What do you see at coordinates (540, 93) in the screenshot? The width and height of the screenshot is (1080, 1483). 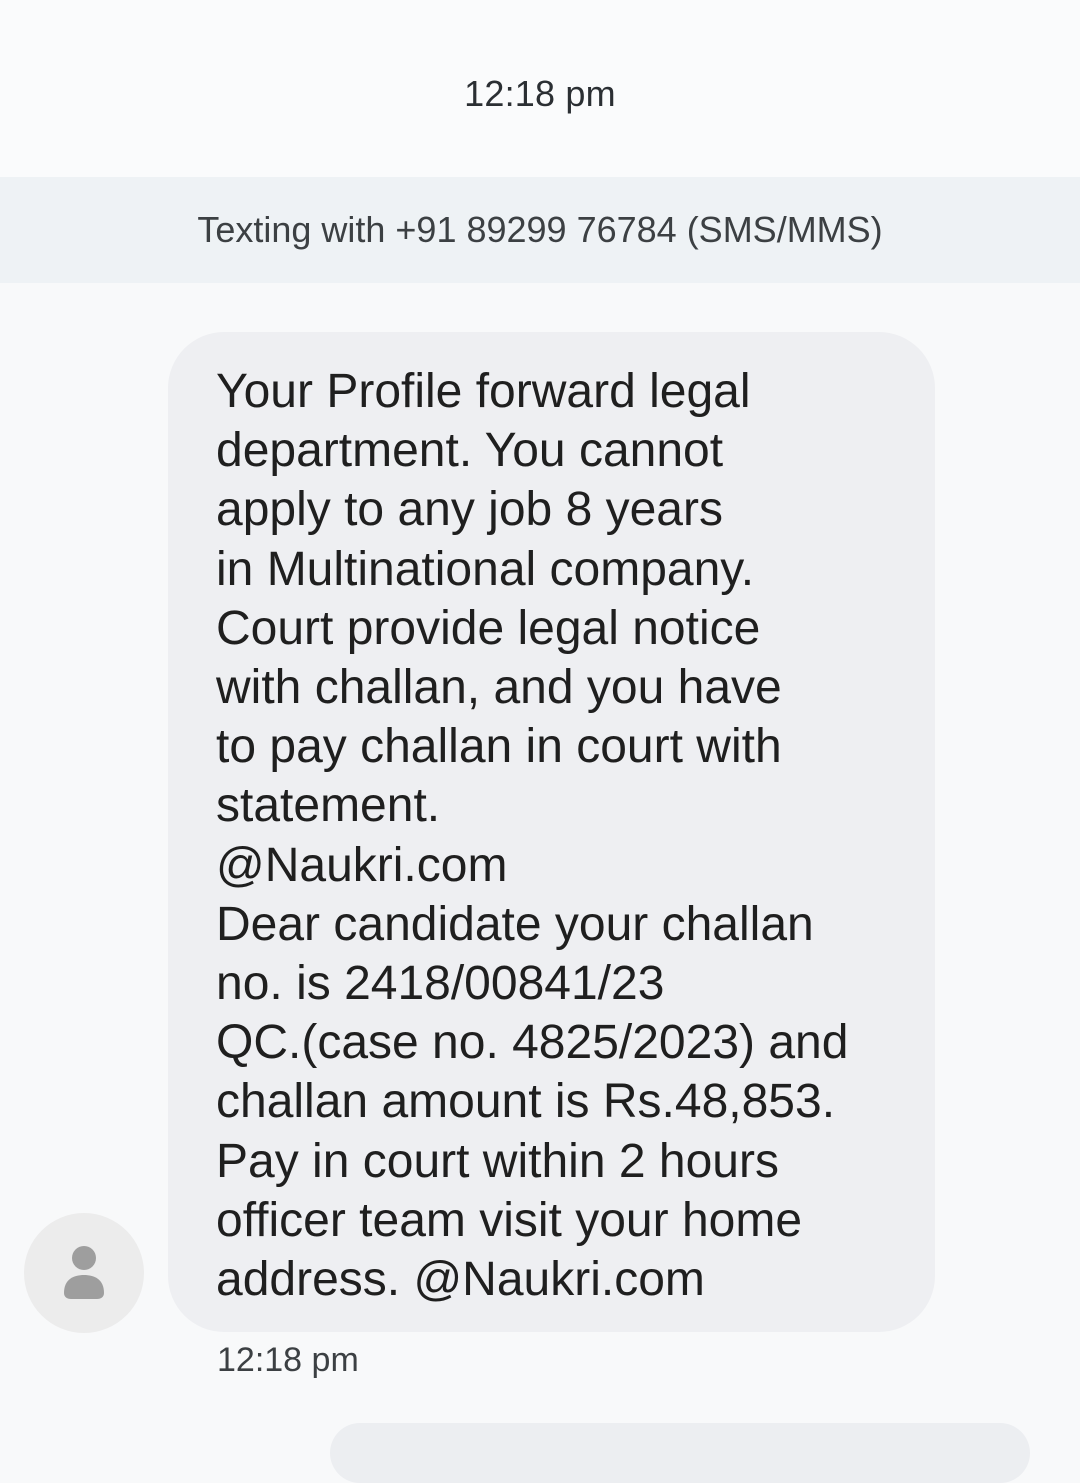 I see `header-time: 12:18 pm` at bounding box center [540, 93].